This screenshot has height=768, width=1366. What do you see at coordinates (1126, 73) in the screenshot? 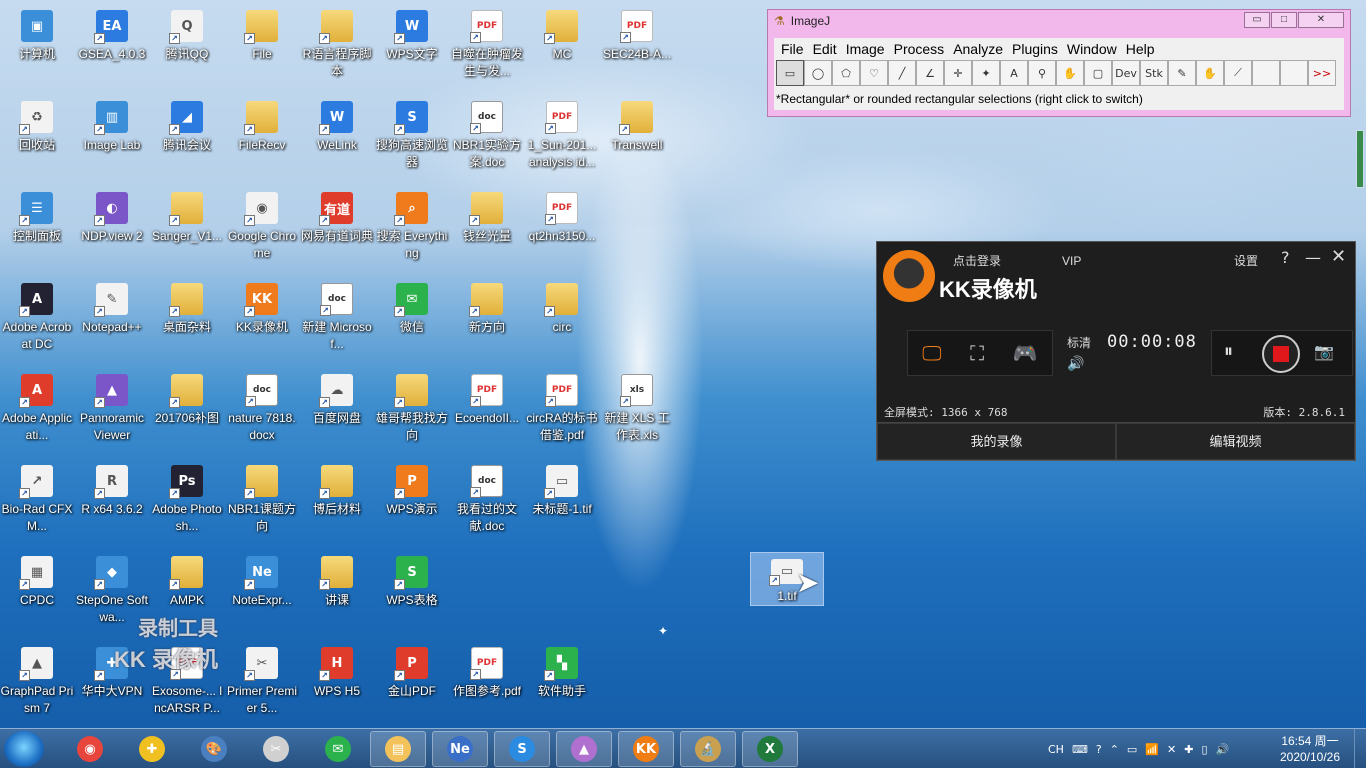
I see `imagej-tool-button: Dev` at bounding box center [1126, 73].